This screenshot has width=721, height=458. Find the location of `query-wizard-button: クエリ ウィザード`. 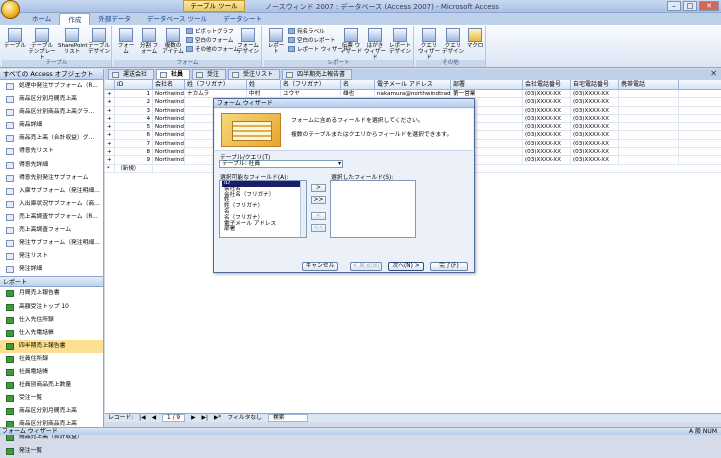

query-wizard-button: クエリ ウィザード is located at coordinates (429, 44).